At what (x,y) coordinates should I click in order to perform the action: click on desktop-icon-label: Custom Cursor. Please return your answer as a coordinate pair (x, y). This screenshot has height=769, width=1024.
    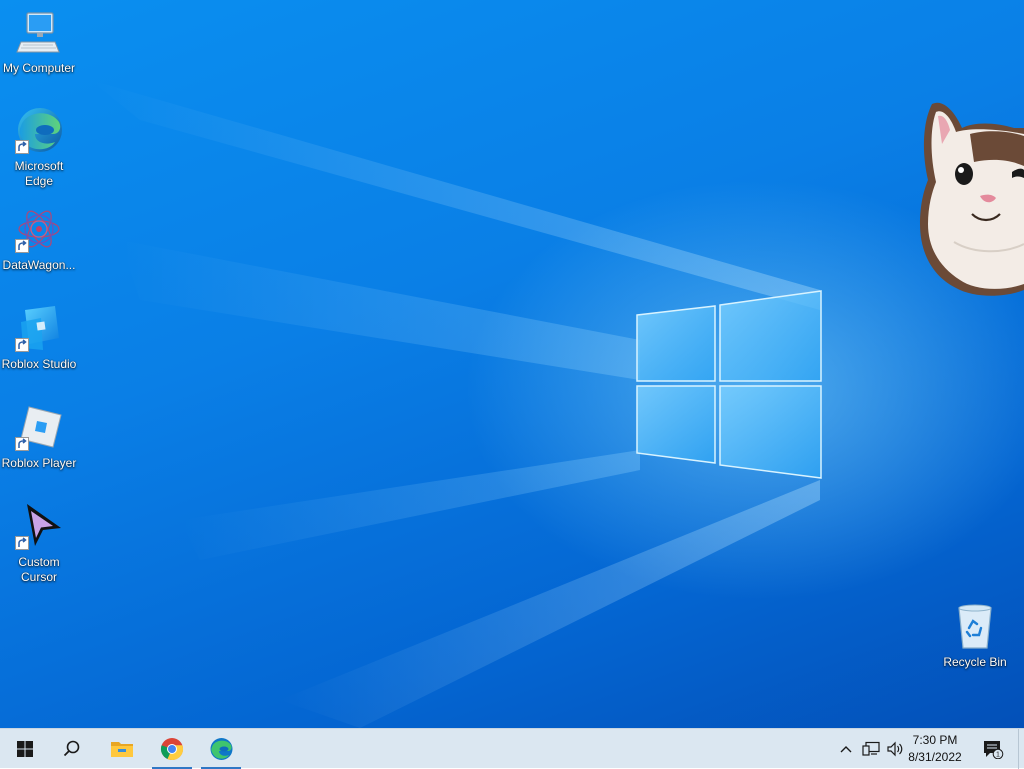
    Looking at the image, I should click on (39, 569).